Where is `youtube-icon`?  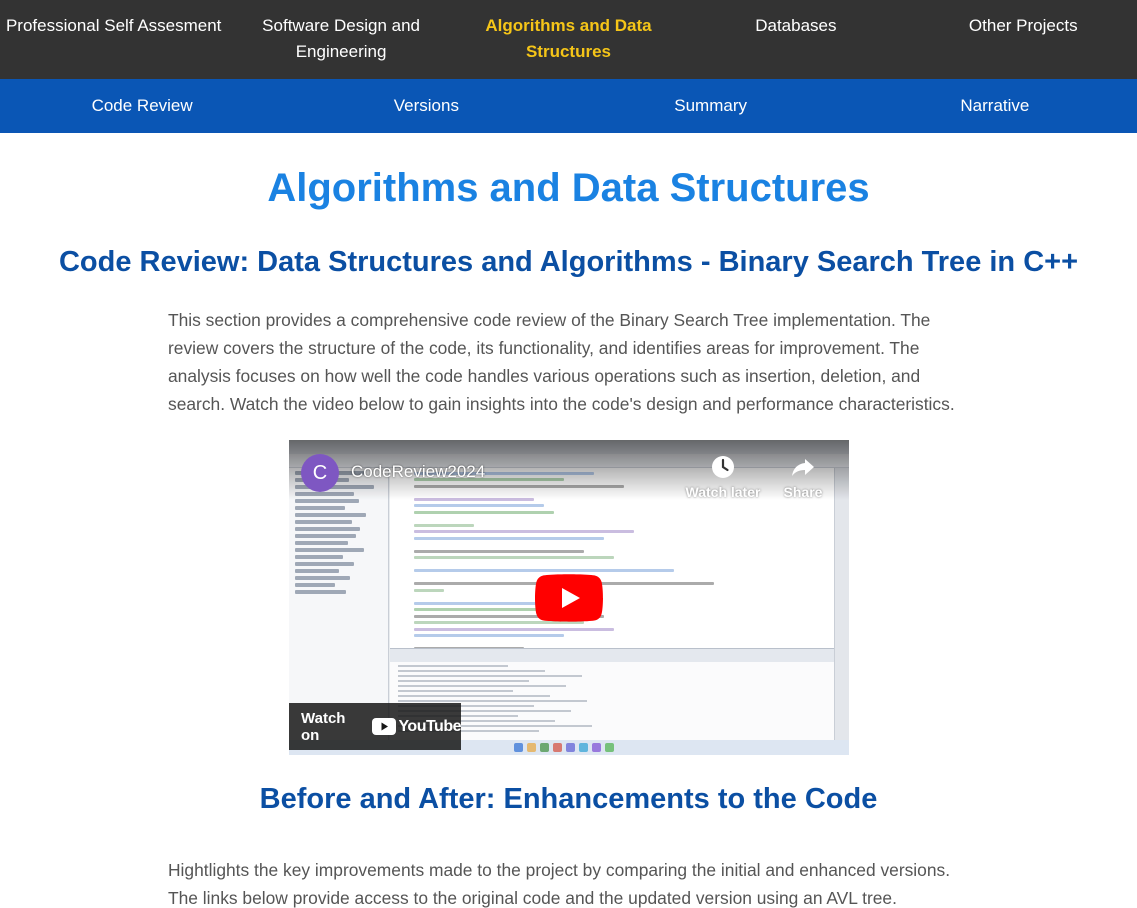
youtube-icon is located at coordinates (384, 726).